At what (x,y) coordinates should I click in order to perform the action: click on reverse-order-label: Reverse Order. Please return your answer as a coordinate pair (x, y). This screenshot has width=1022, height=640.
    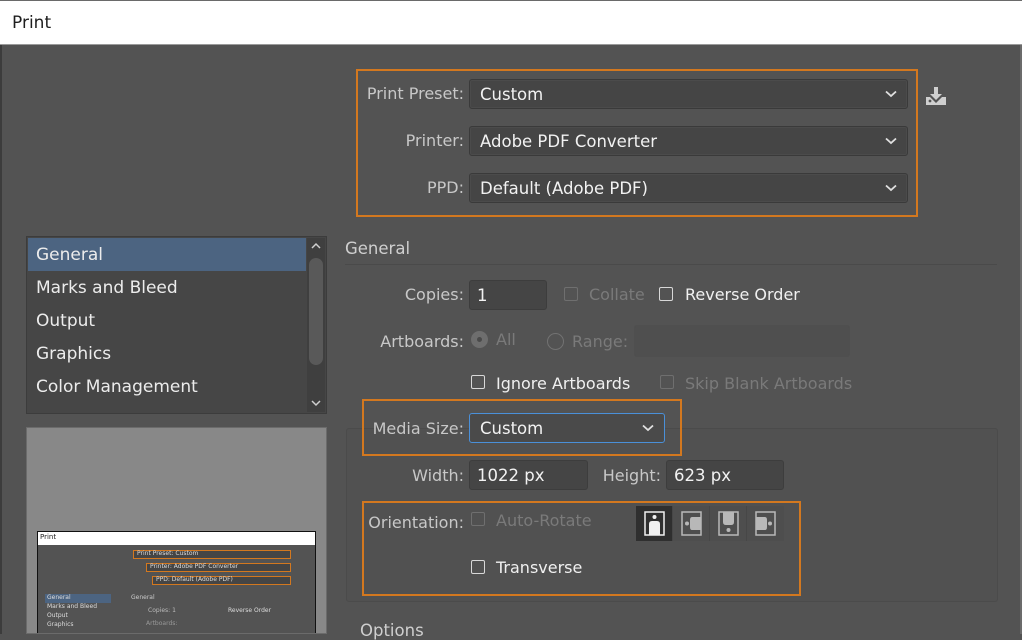
    Looking at the image, I should click on (742, 294).